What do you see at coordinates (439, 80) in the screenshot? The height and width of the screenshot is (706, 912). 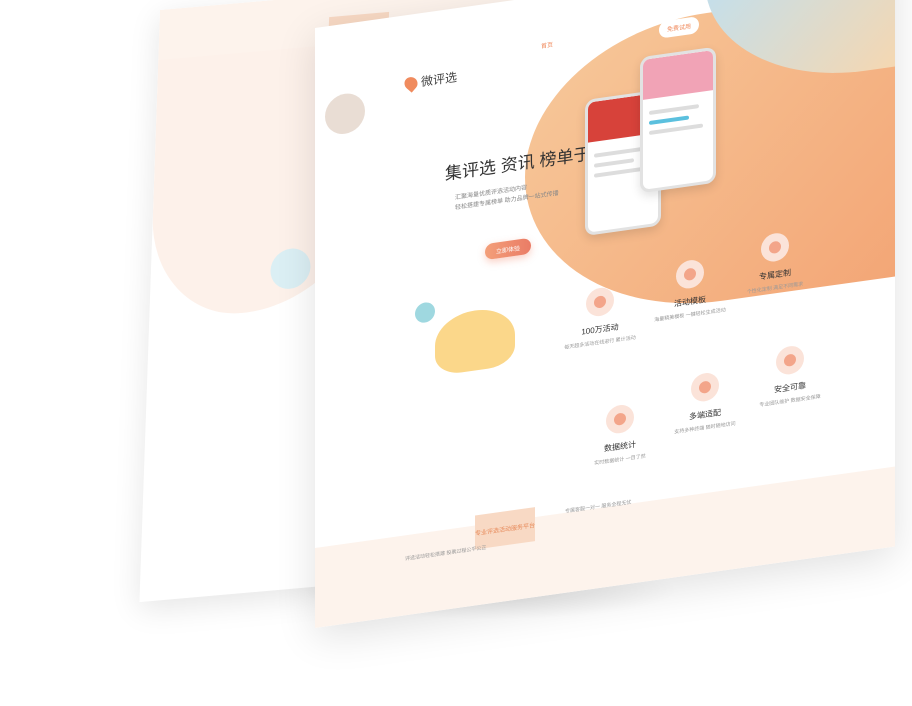 I see `brand-name: 微评选` at bounding box center [439, 80].